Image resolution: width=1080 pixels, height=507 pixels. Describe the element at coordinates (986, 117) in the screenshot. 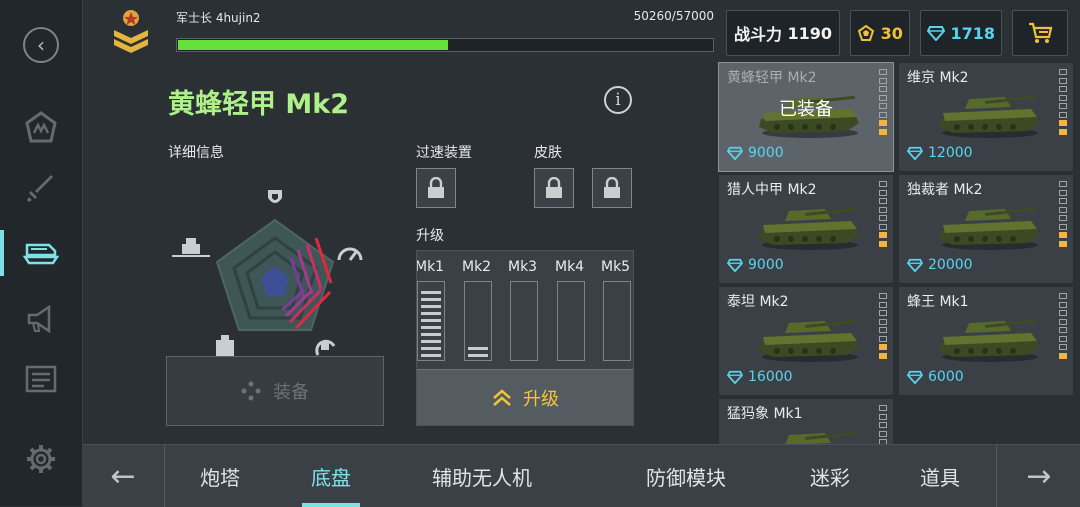

I see `vehicle-card: 维京 Mk2 12000` at that location.